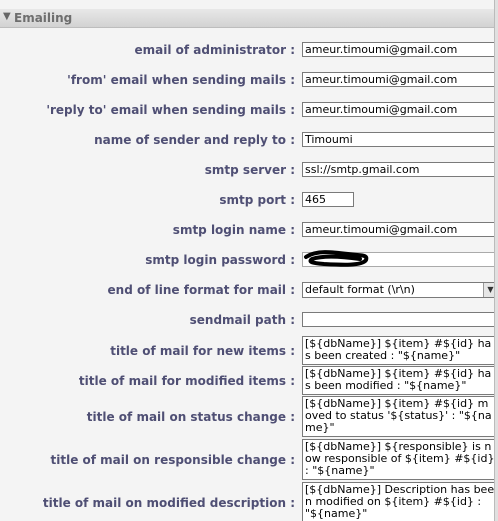 This screenshot has width=498, height=521. What do you see at coordinates (328, 199) in the screenshot?
I see `smtp-port-input: 465` at bounding box center [328, 199].